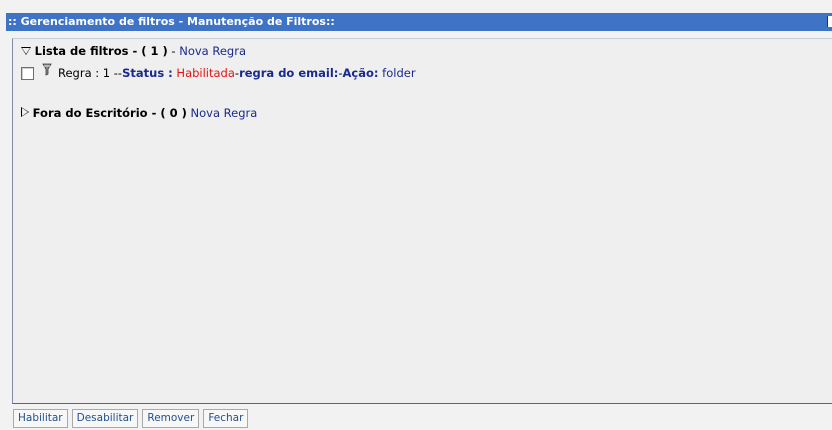 The width and height of the screenshot is (832, 430). Describe the element at coordinates (81, 51) in the screenshot. I see `section-filter-list-title: Lista de filtros` at that location.